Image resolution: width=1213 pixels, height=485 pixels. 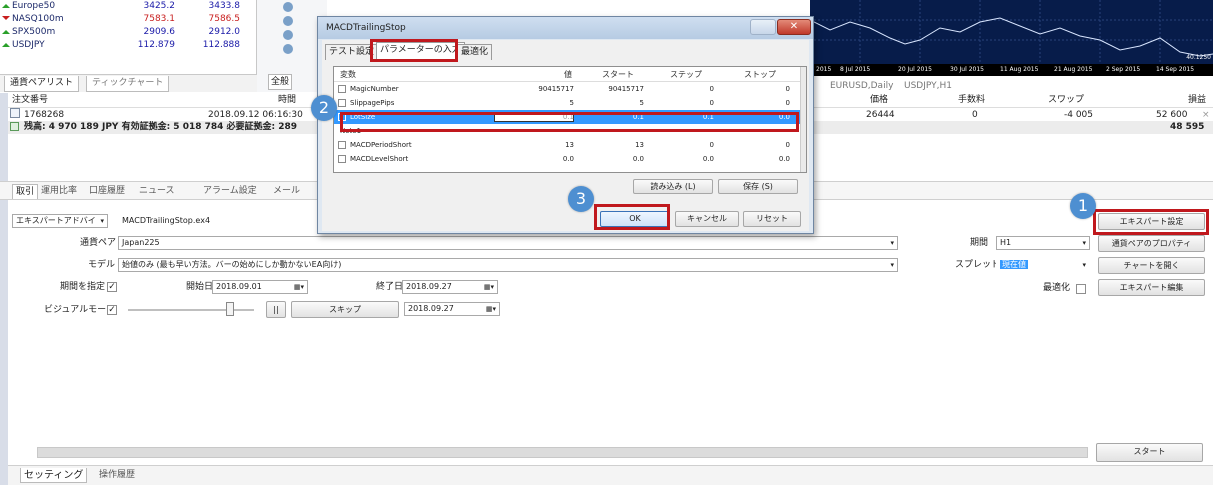 I want to click on quote-ask: 7586.5, so click(x=224, y=19).